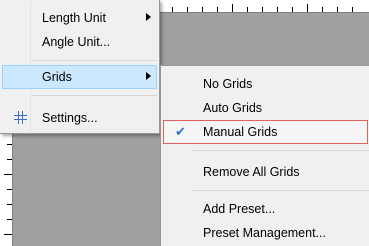  Describe the element at coordinates (265, 84) in the screenshot. I see `submenu-item-no-grids: No Grids` at that location.